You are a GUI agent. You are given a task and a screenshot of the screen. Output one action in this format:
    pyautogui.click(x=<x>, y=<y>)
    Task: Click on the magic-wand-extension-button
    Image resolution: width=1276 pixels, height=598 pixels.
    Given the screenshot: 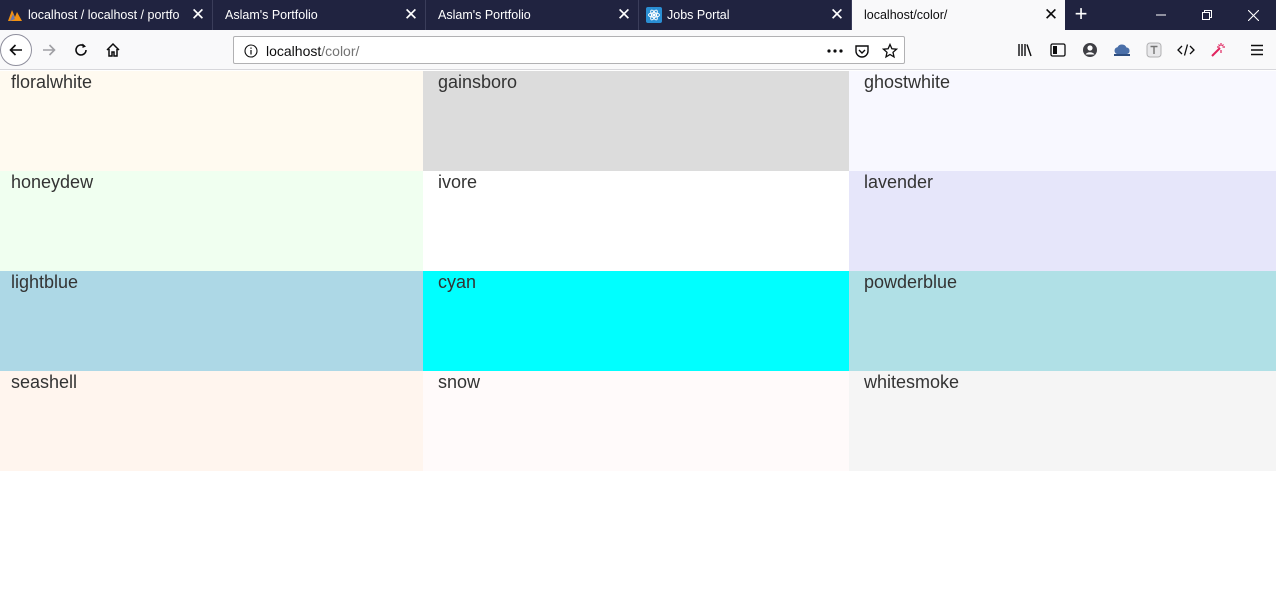 What is the action you would take?
    pyautogui.click(x=1218, y=50)
    